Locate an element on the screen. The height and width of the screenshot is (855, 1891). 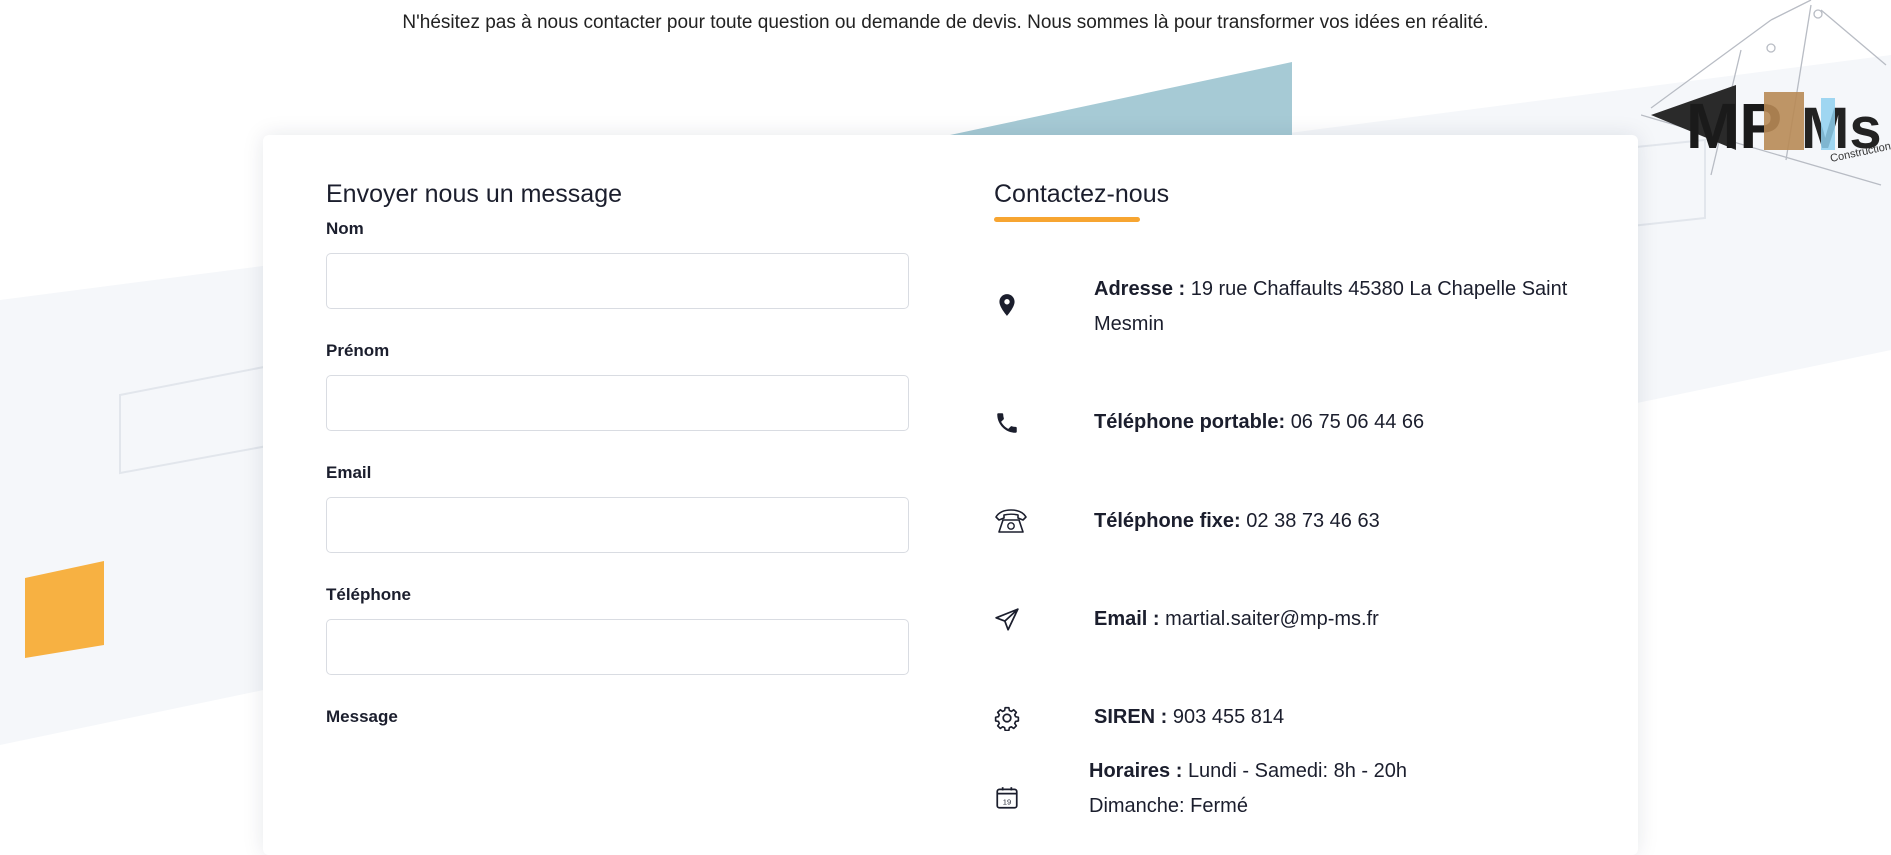
mobile-label: Téléphone portable: is located at coordinates (1190, 422).